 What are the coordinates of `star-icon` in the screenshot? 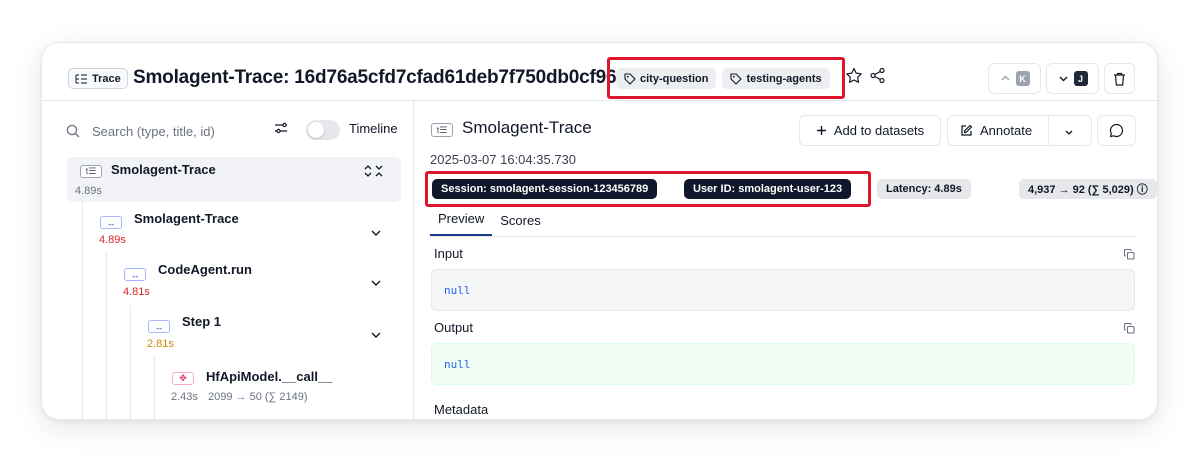 It's located at (854, 76).